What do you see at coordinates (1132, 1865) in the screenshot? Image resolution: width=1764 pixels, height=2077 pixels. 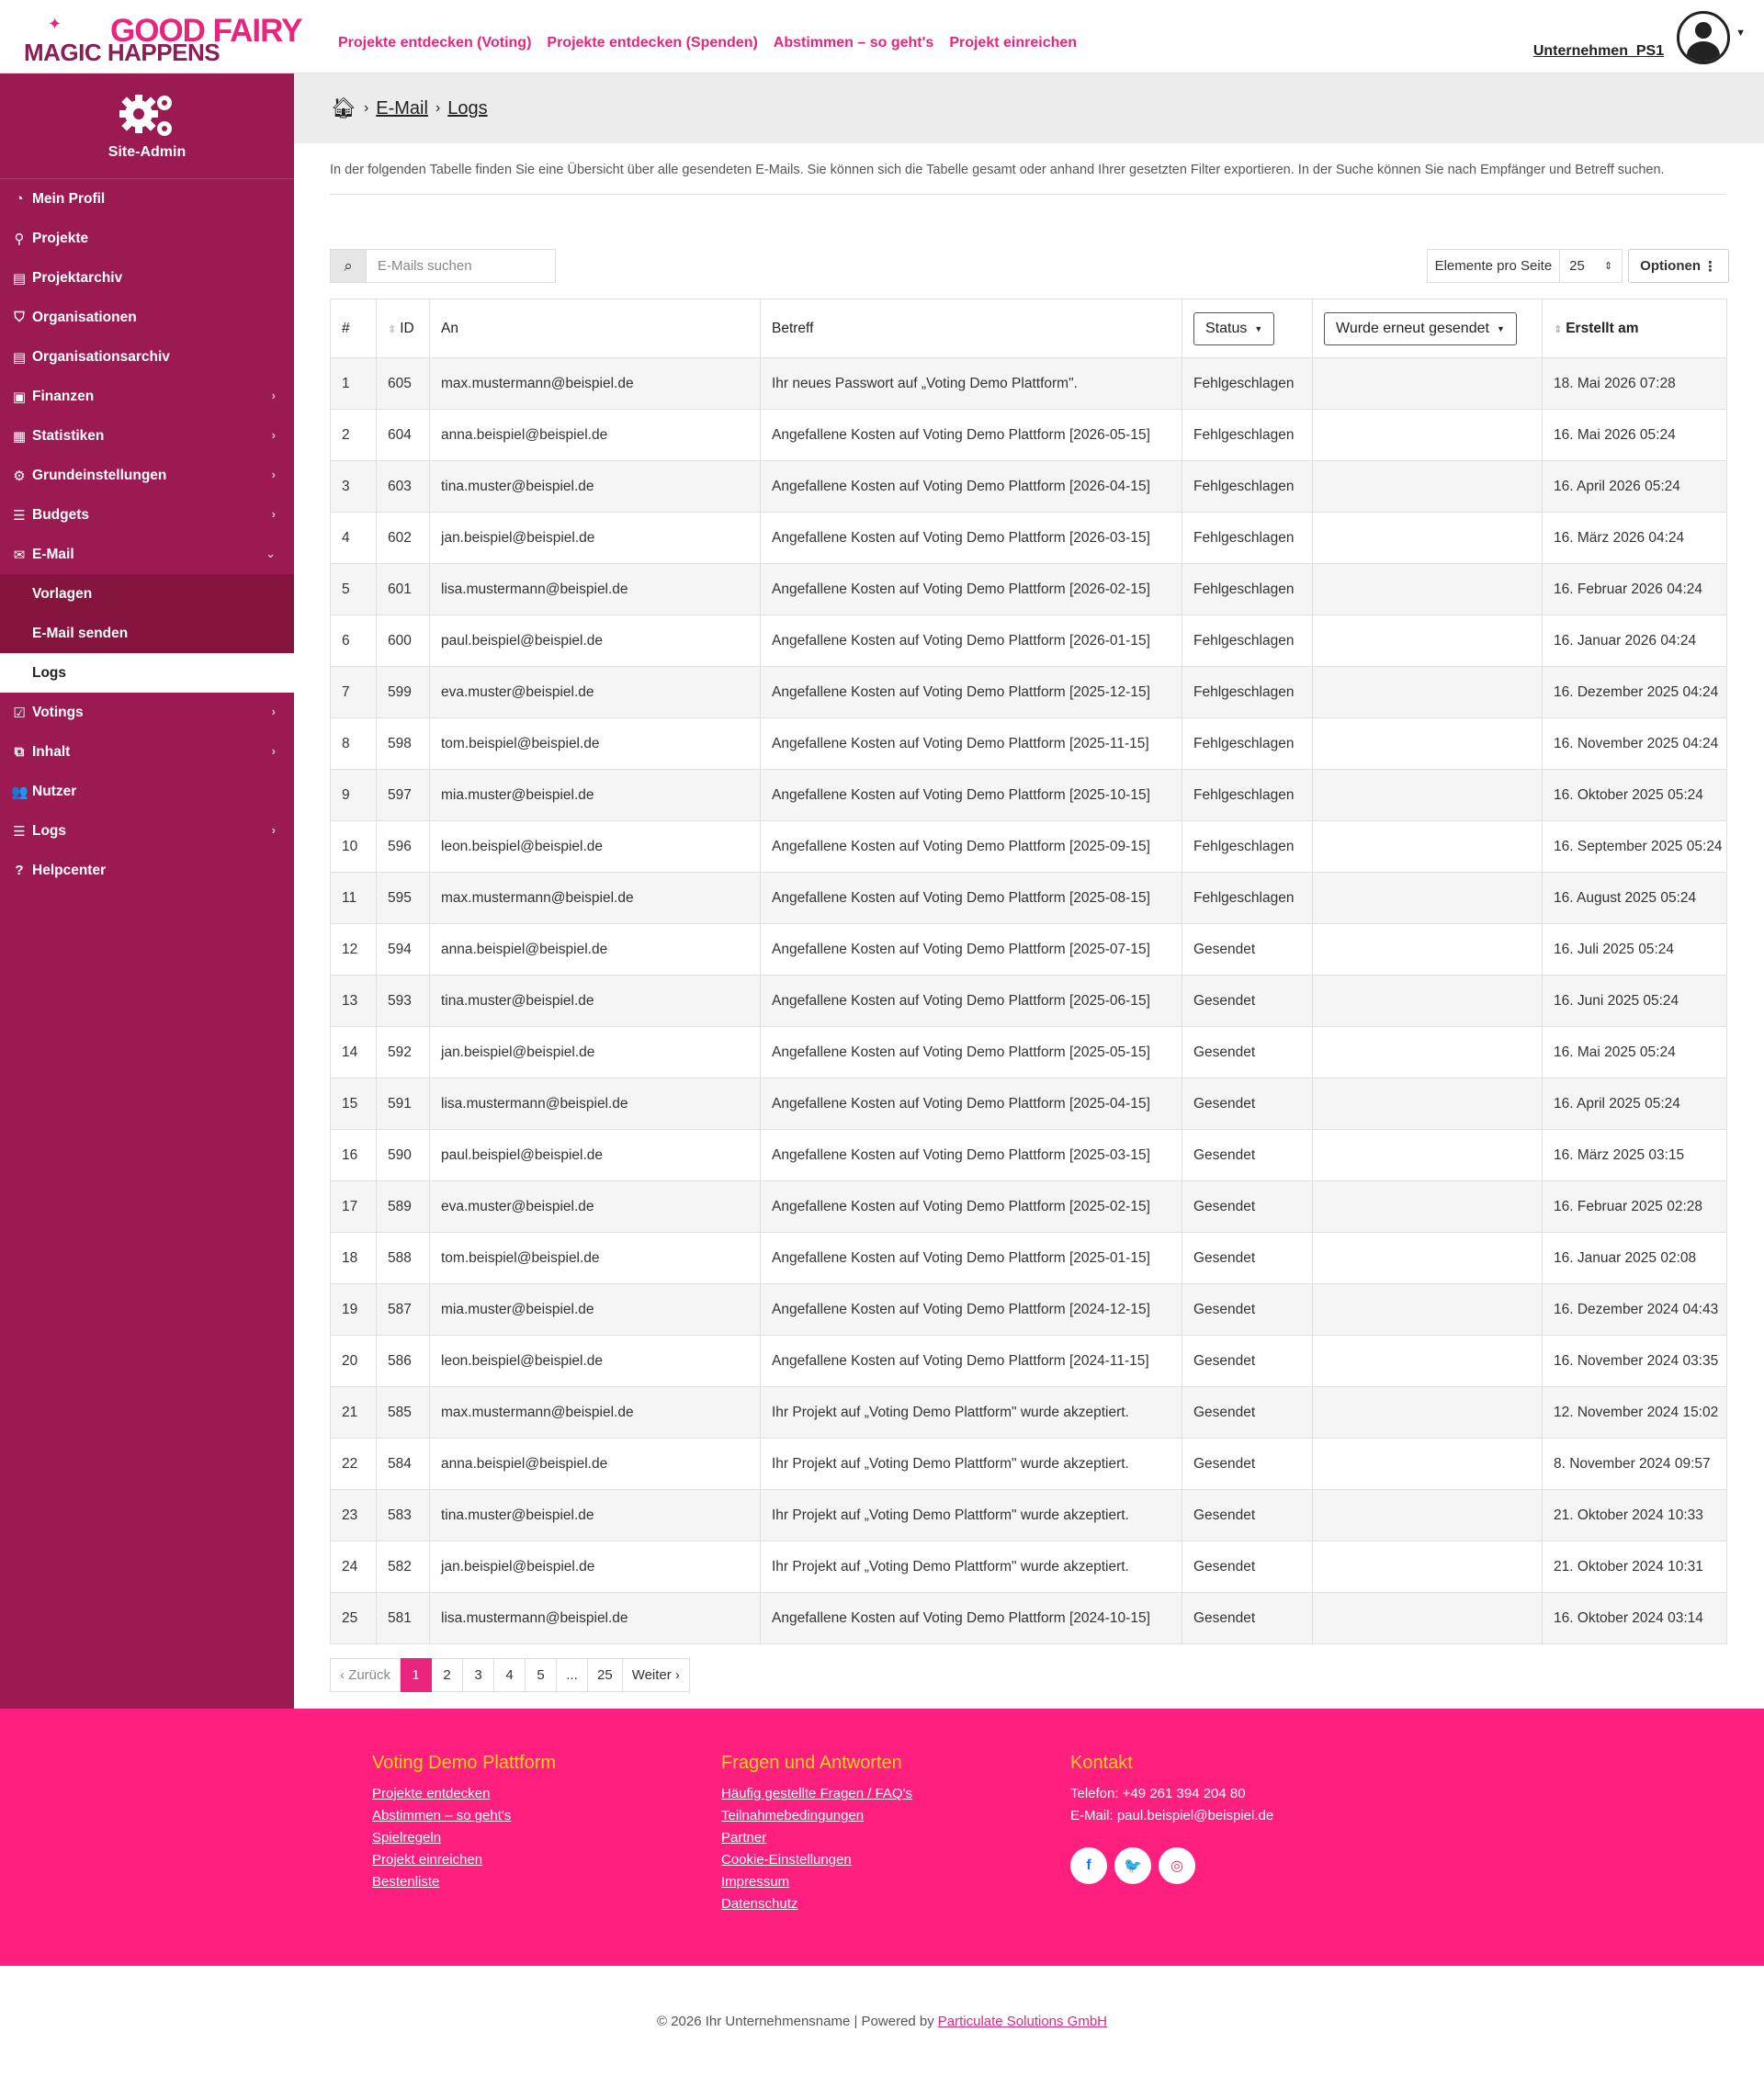 I see `twitter-icon: 🐦` at bounding box center [1132, 1865].